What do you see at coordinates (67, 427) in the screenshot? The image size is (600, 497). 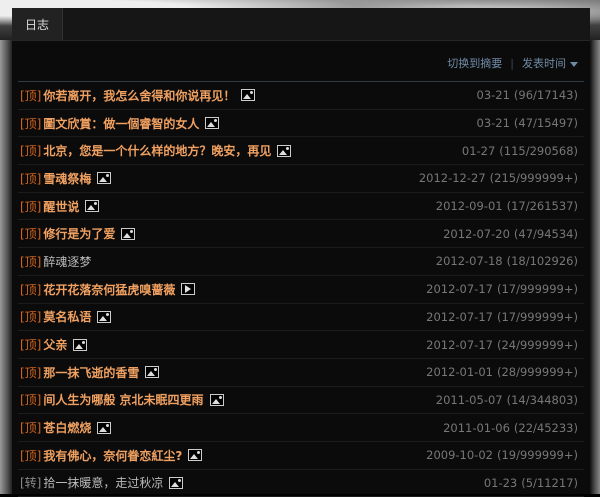 I see `post-title-link: 苍白燃烧` at bounding box center [67, 427].